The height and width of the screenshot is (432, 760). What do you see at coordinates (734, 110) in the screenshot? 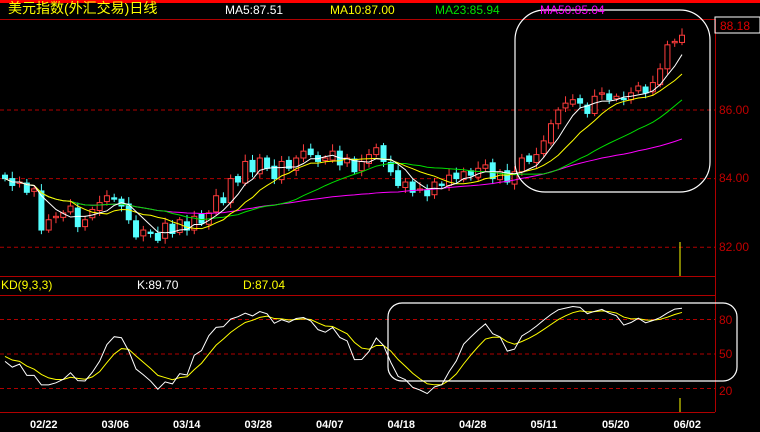
I see `price-tick: 86.00` at bounding box center [734, 110].